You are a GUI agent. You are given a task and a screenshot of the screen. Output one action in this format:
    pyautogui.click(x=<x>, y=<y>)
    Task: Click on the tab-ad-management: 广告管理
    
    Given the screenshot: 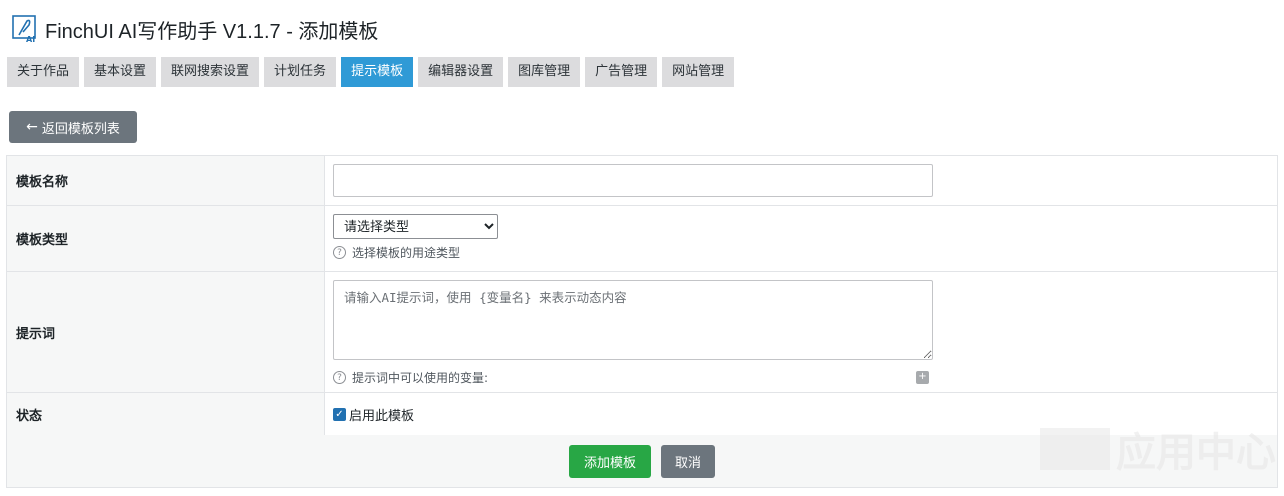 What is the action you would take?
    pyautogui.click(x=621, y=72)
    